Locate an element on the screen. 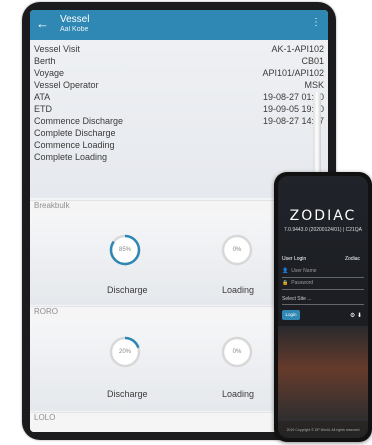 The height and width of the screenshot is (445, 372). field-voyage: Voyage API101/API102 is located at coordinates (179, 73).